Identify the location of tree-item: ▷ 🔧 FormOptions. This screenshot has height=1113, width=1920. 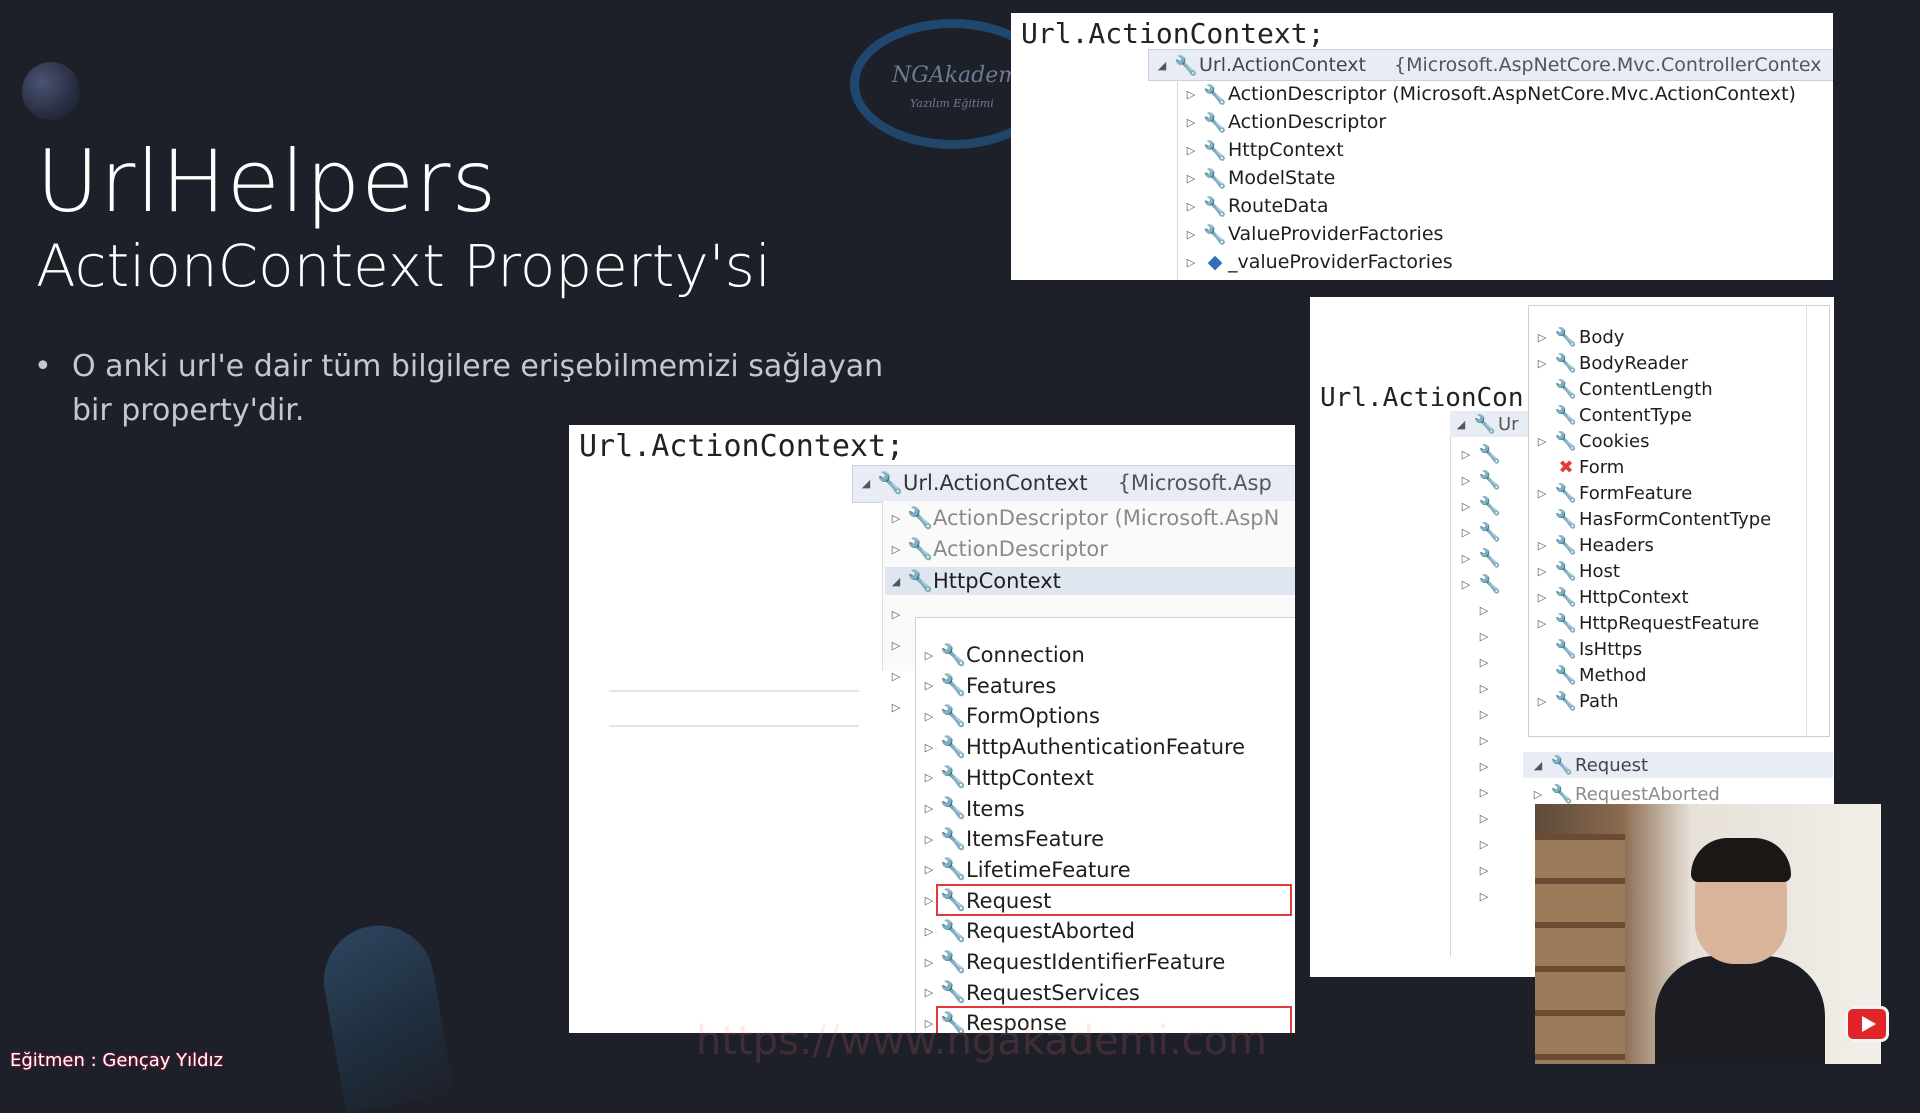
(1009, 716).